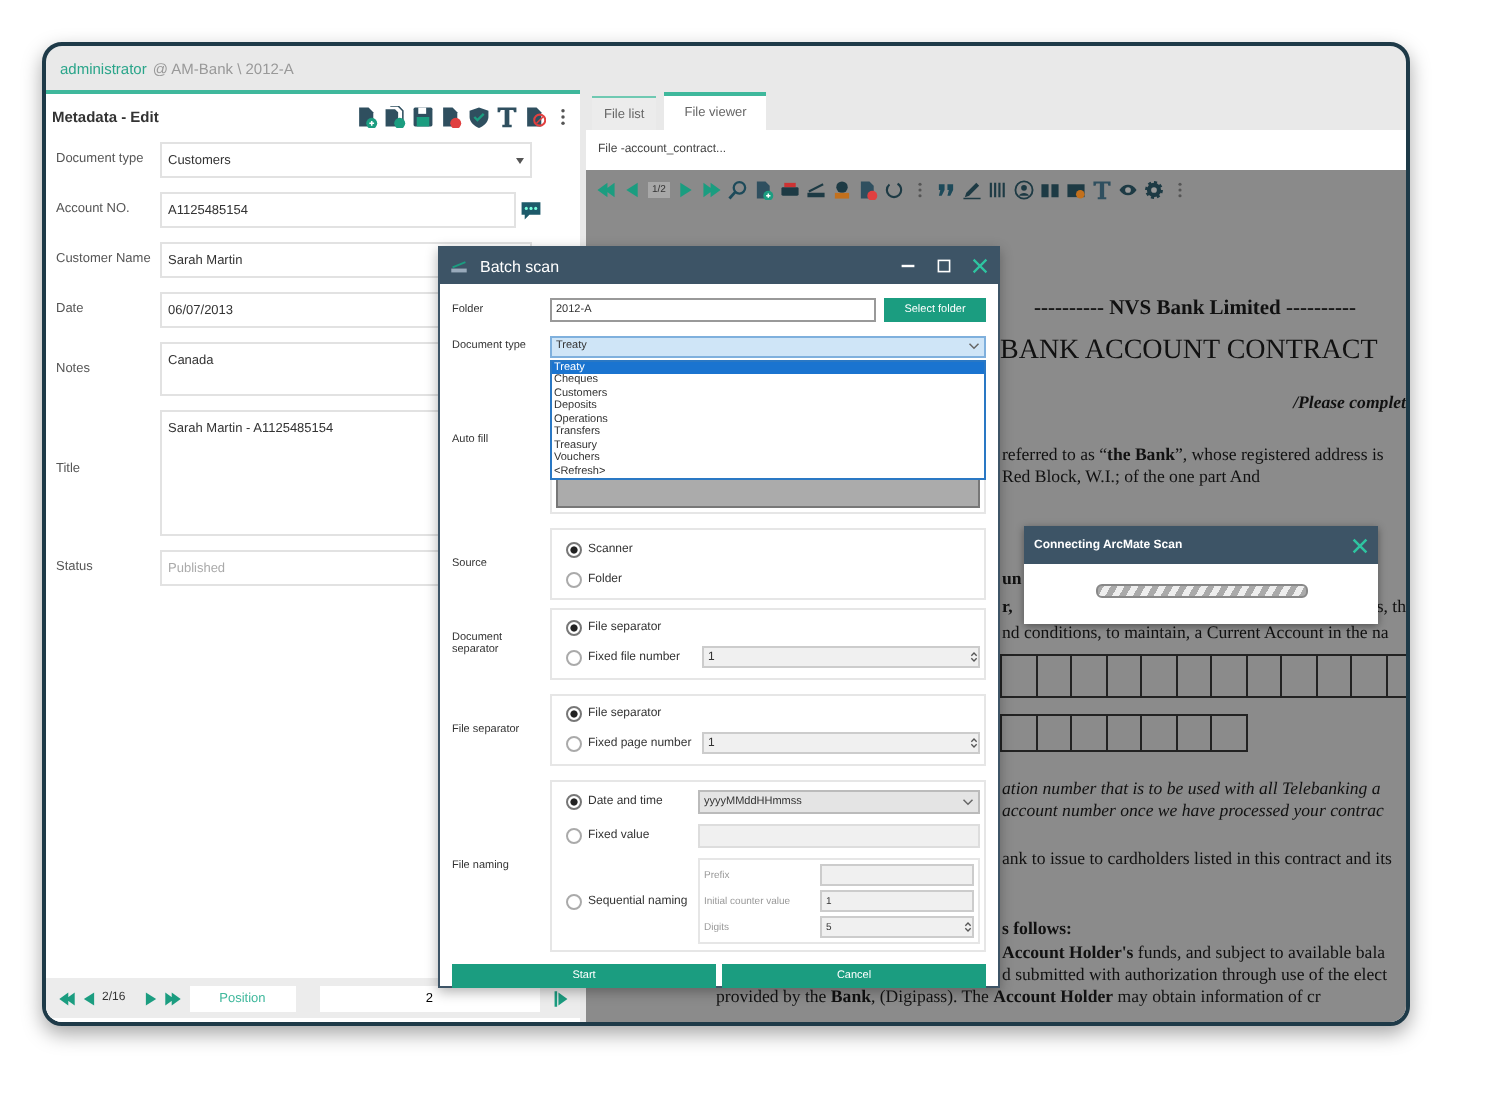 The width and height of the screenshot is (1492, 1108). Describe the element at coordinates (1195, 975) in the screenshot. I see `document-text: d submitted with authorization through use of the elect` at that location.